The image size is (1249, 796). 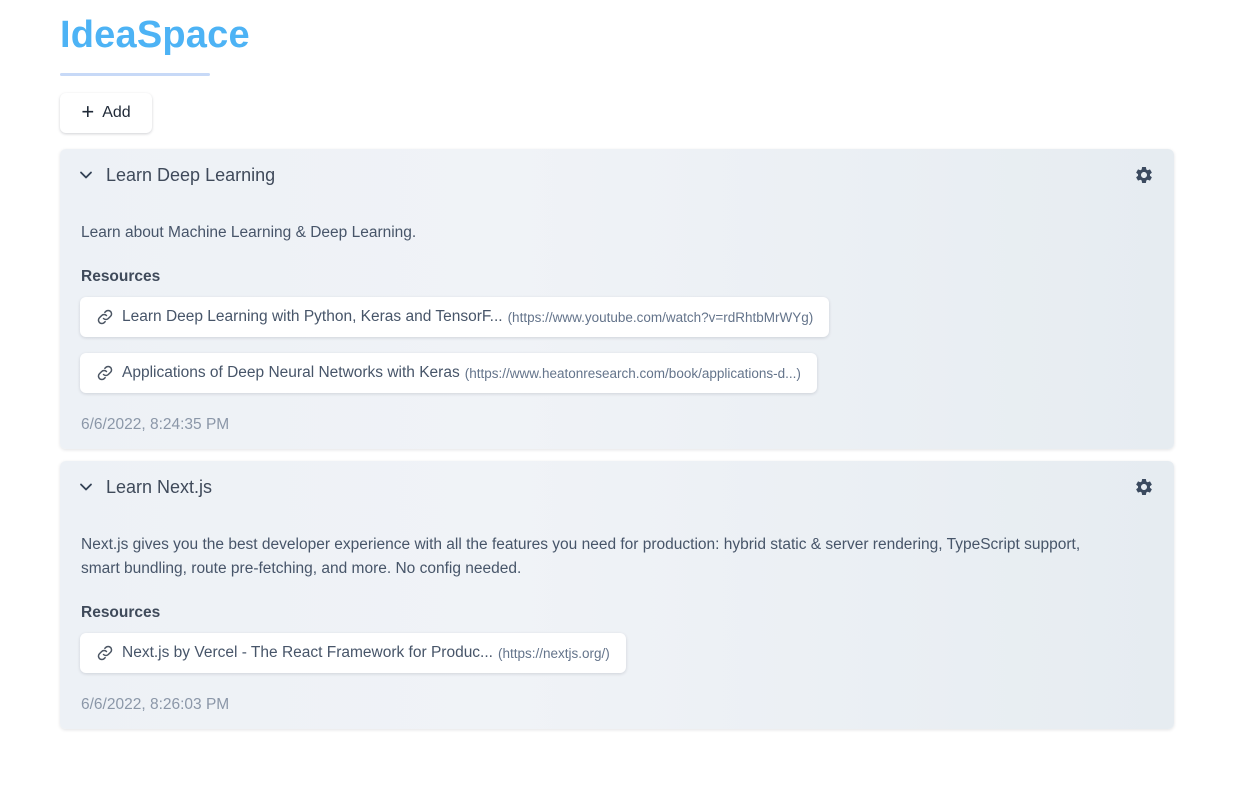 What do you see at coordinates (88, 111) in the screenshot?
I see `plus-icon: +` at bounding box center [88, 111].